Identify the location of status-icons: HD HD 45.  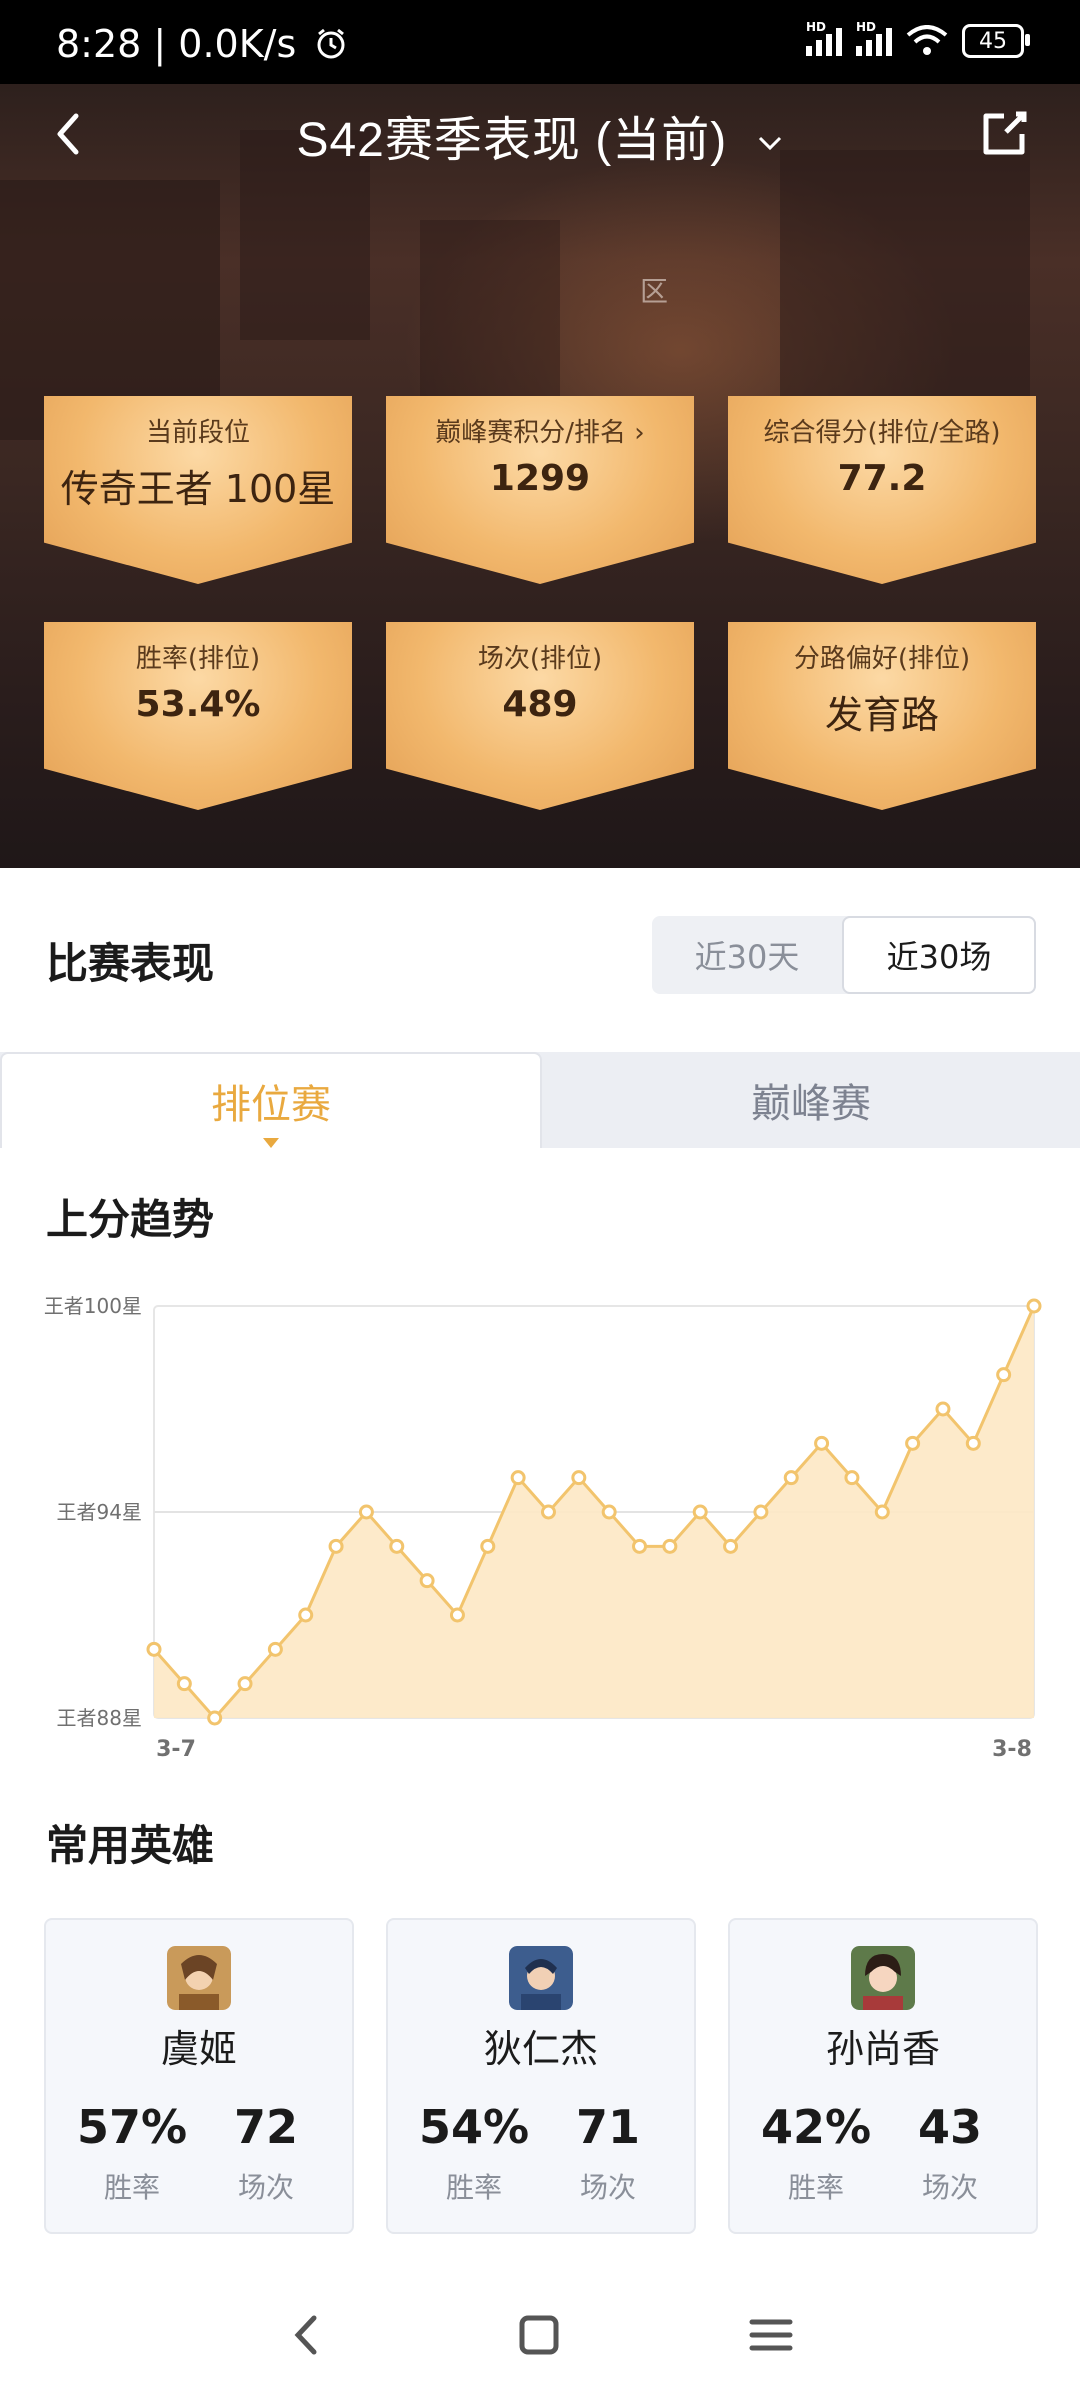
(918, 39).